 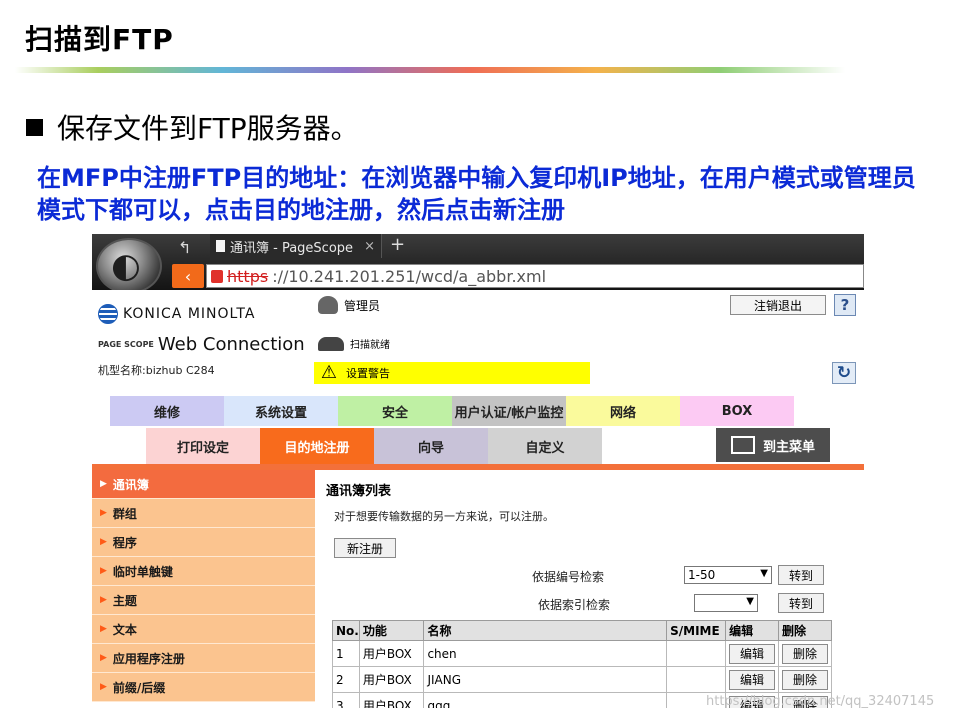 I want to click on col-delete: 删除, so click(x=805, y=630).